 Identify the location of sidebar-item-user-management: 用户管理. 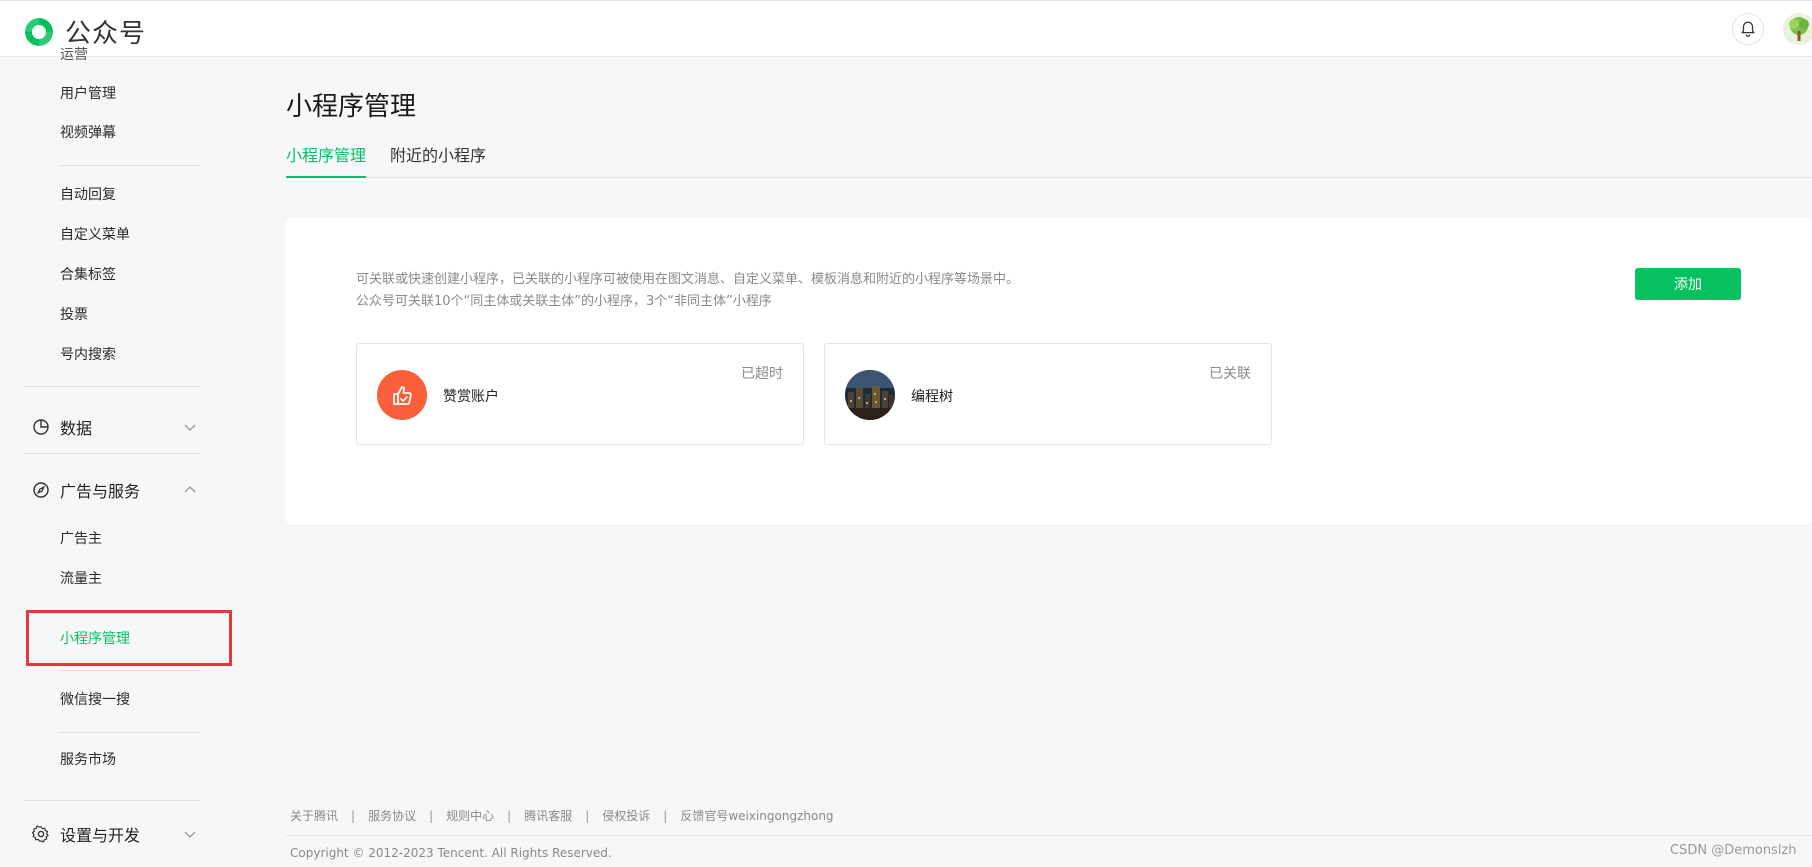
(88, 94).